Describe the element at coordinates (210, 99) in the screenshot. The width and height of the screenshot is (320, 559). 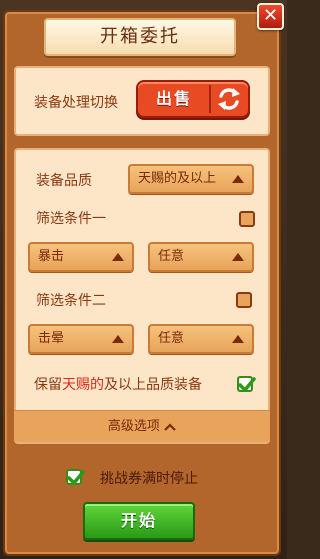
I see `toggle-divider` at that location.